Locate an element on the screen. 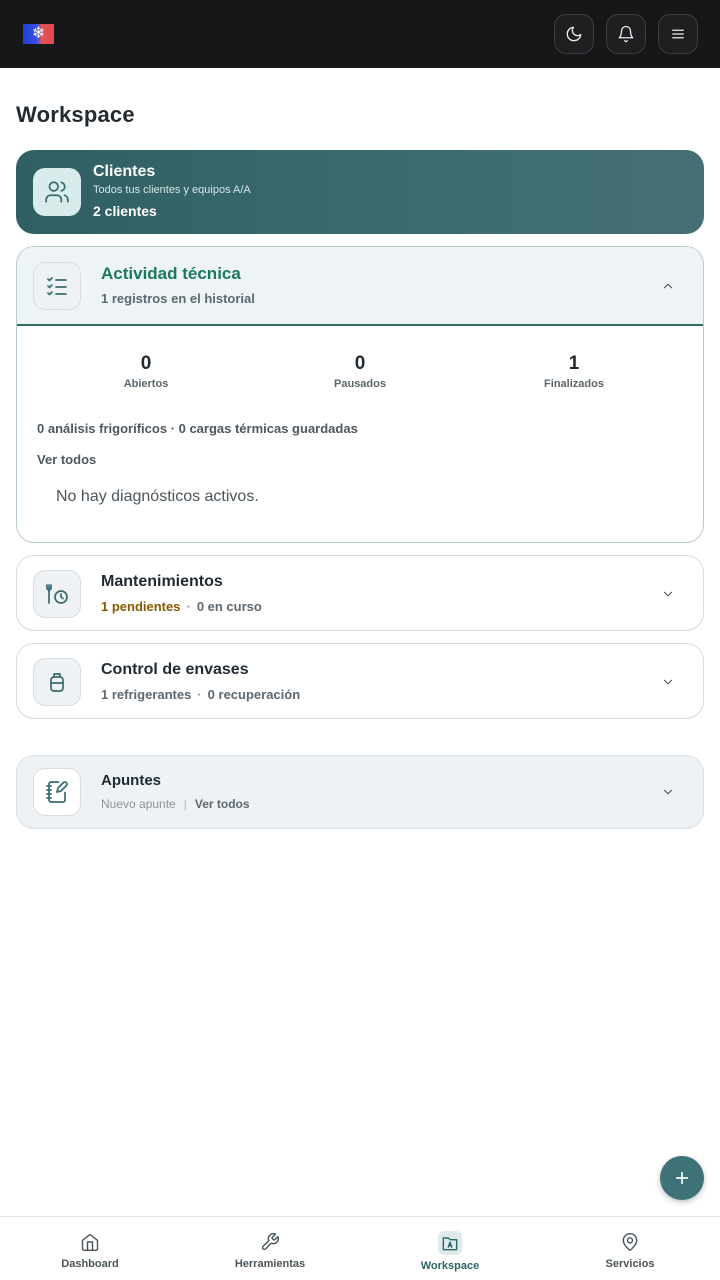  notes-title: Apuntes is located at coordinates (131, 780).